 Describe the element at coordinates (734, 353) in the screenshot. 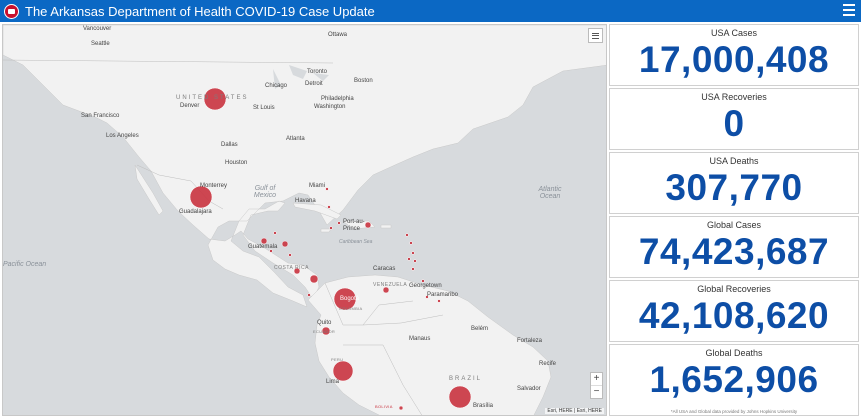

I see `stat-label: Global Deaths` at that location.